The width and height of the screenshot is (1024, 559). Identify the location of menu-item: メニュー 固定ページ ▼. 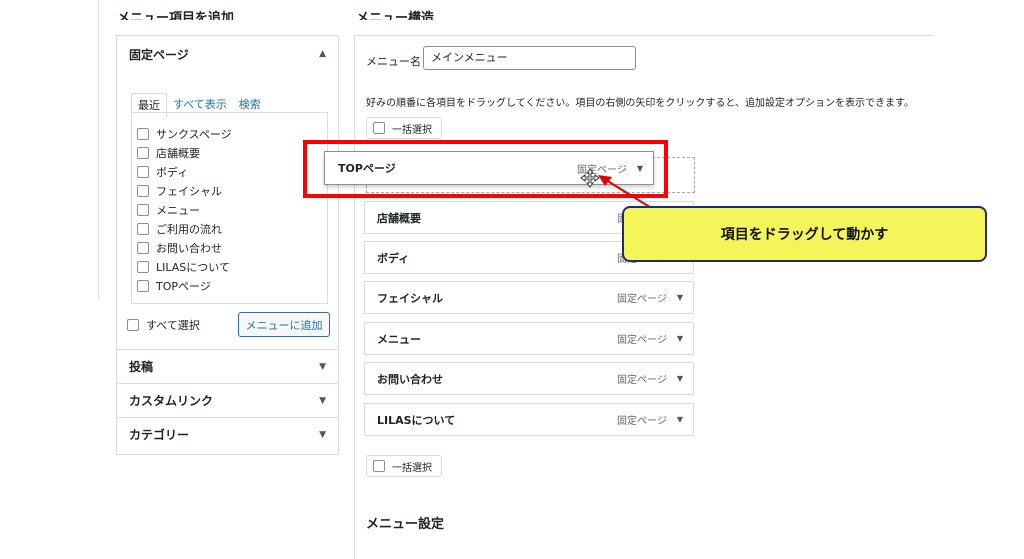
(529, 338).